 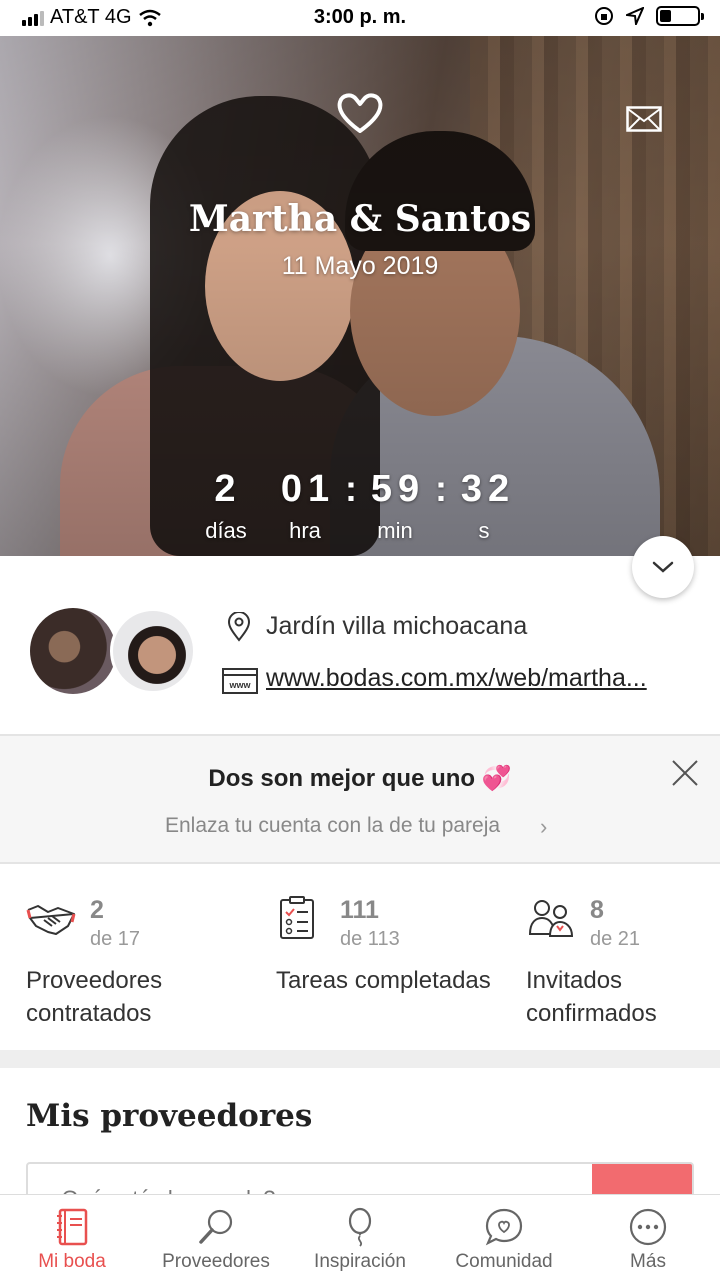 I want to click on stat-total: de 113, so click(x=370, y=939).